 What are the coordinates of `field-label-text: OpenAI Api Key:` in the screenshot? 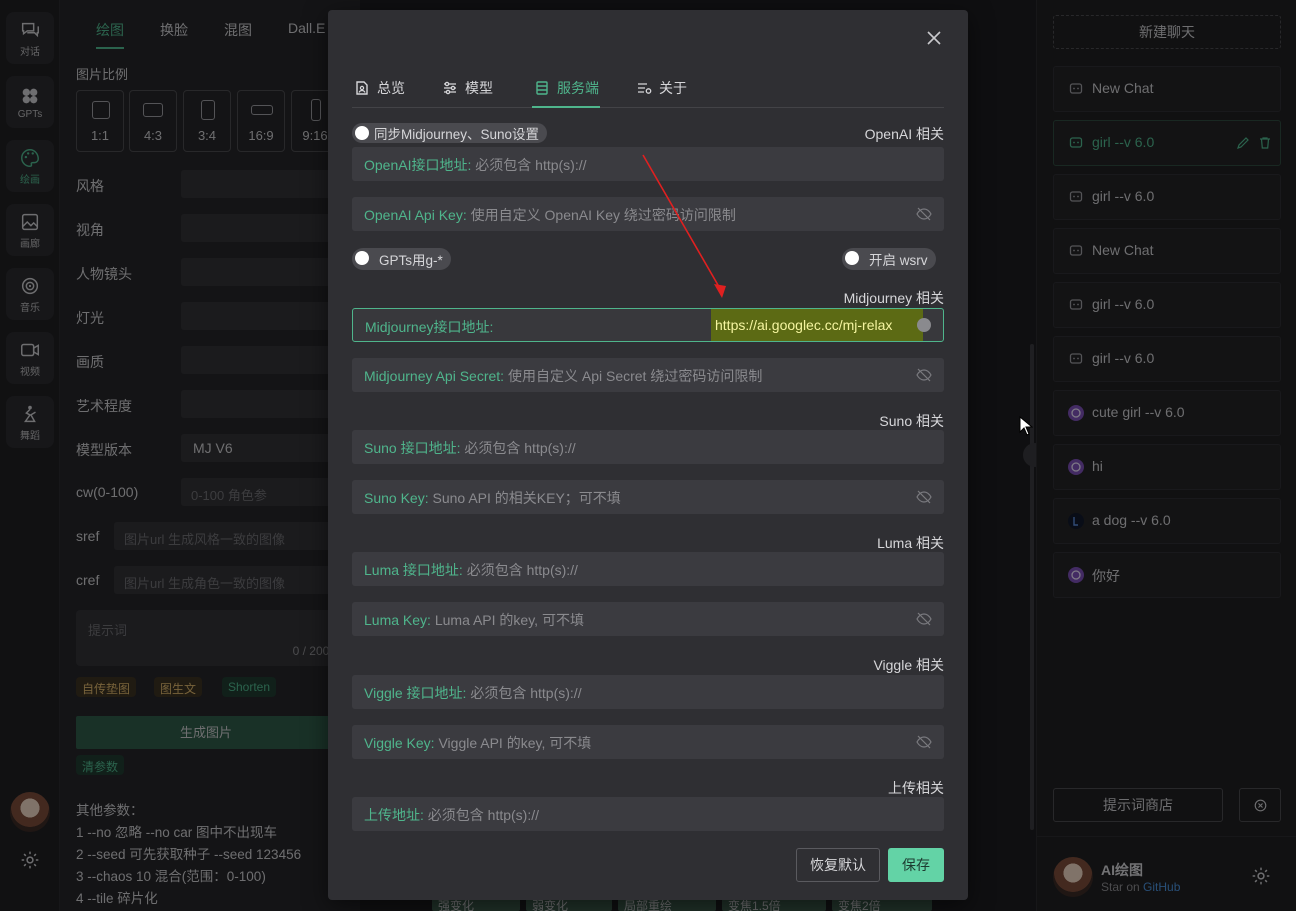 It's located at (415, 215).